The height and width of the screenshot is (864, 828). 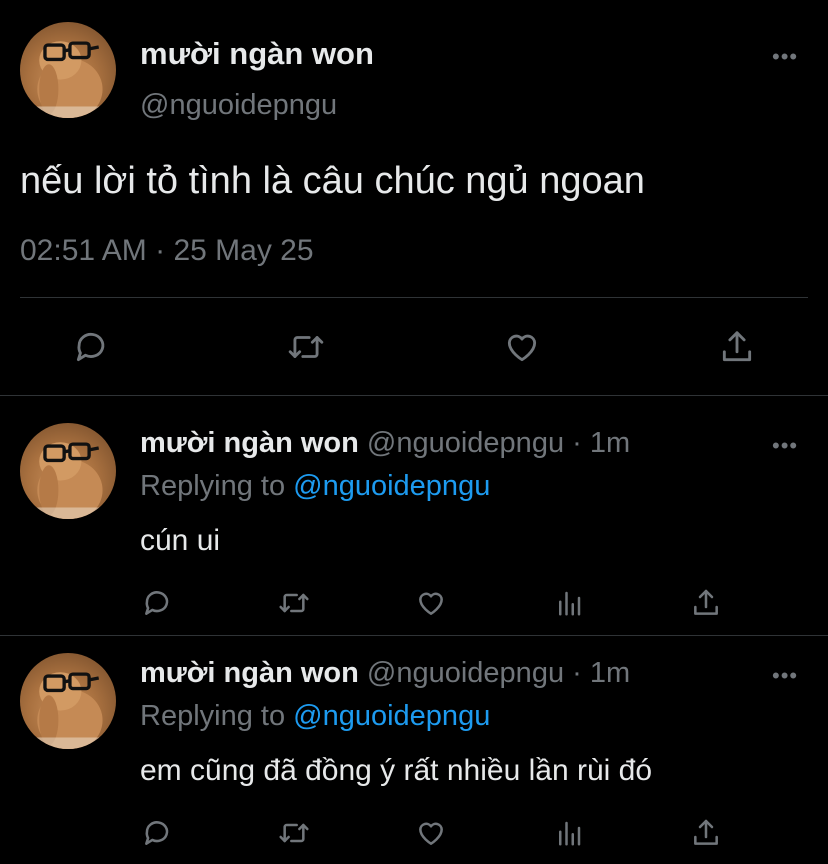 I want to click on tweet-date: 25 May 25, so click(x=243, y=250).